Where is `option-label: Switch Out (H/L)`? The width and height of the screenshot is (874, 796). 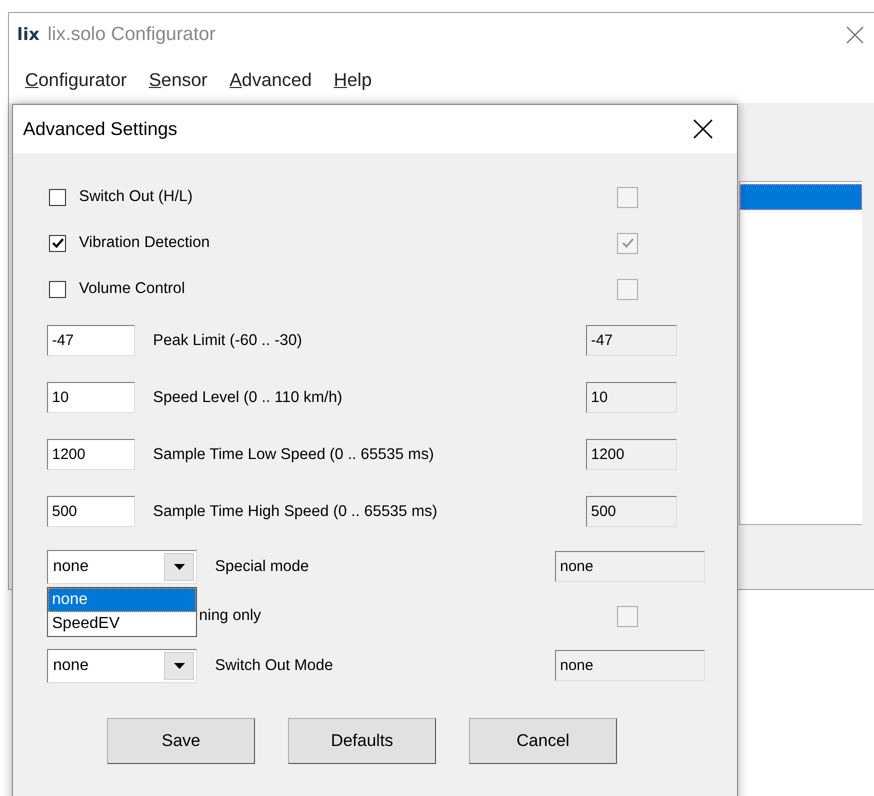 option-label: Switch Out (H/L) is located at coordinates (136, 197).